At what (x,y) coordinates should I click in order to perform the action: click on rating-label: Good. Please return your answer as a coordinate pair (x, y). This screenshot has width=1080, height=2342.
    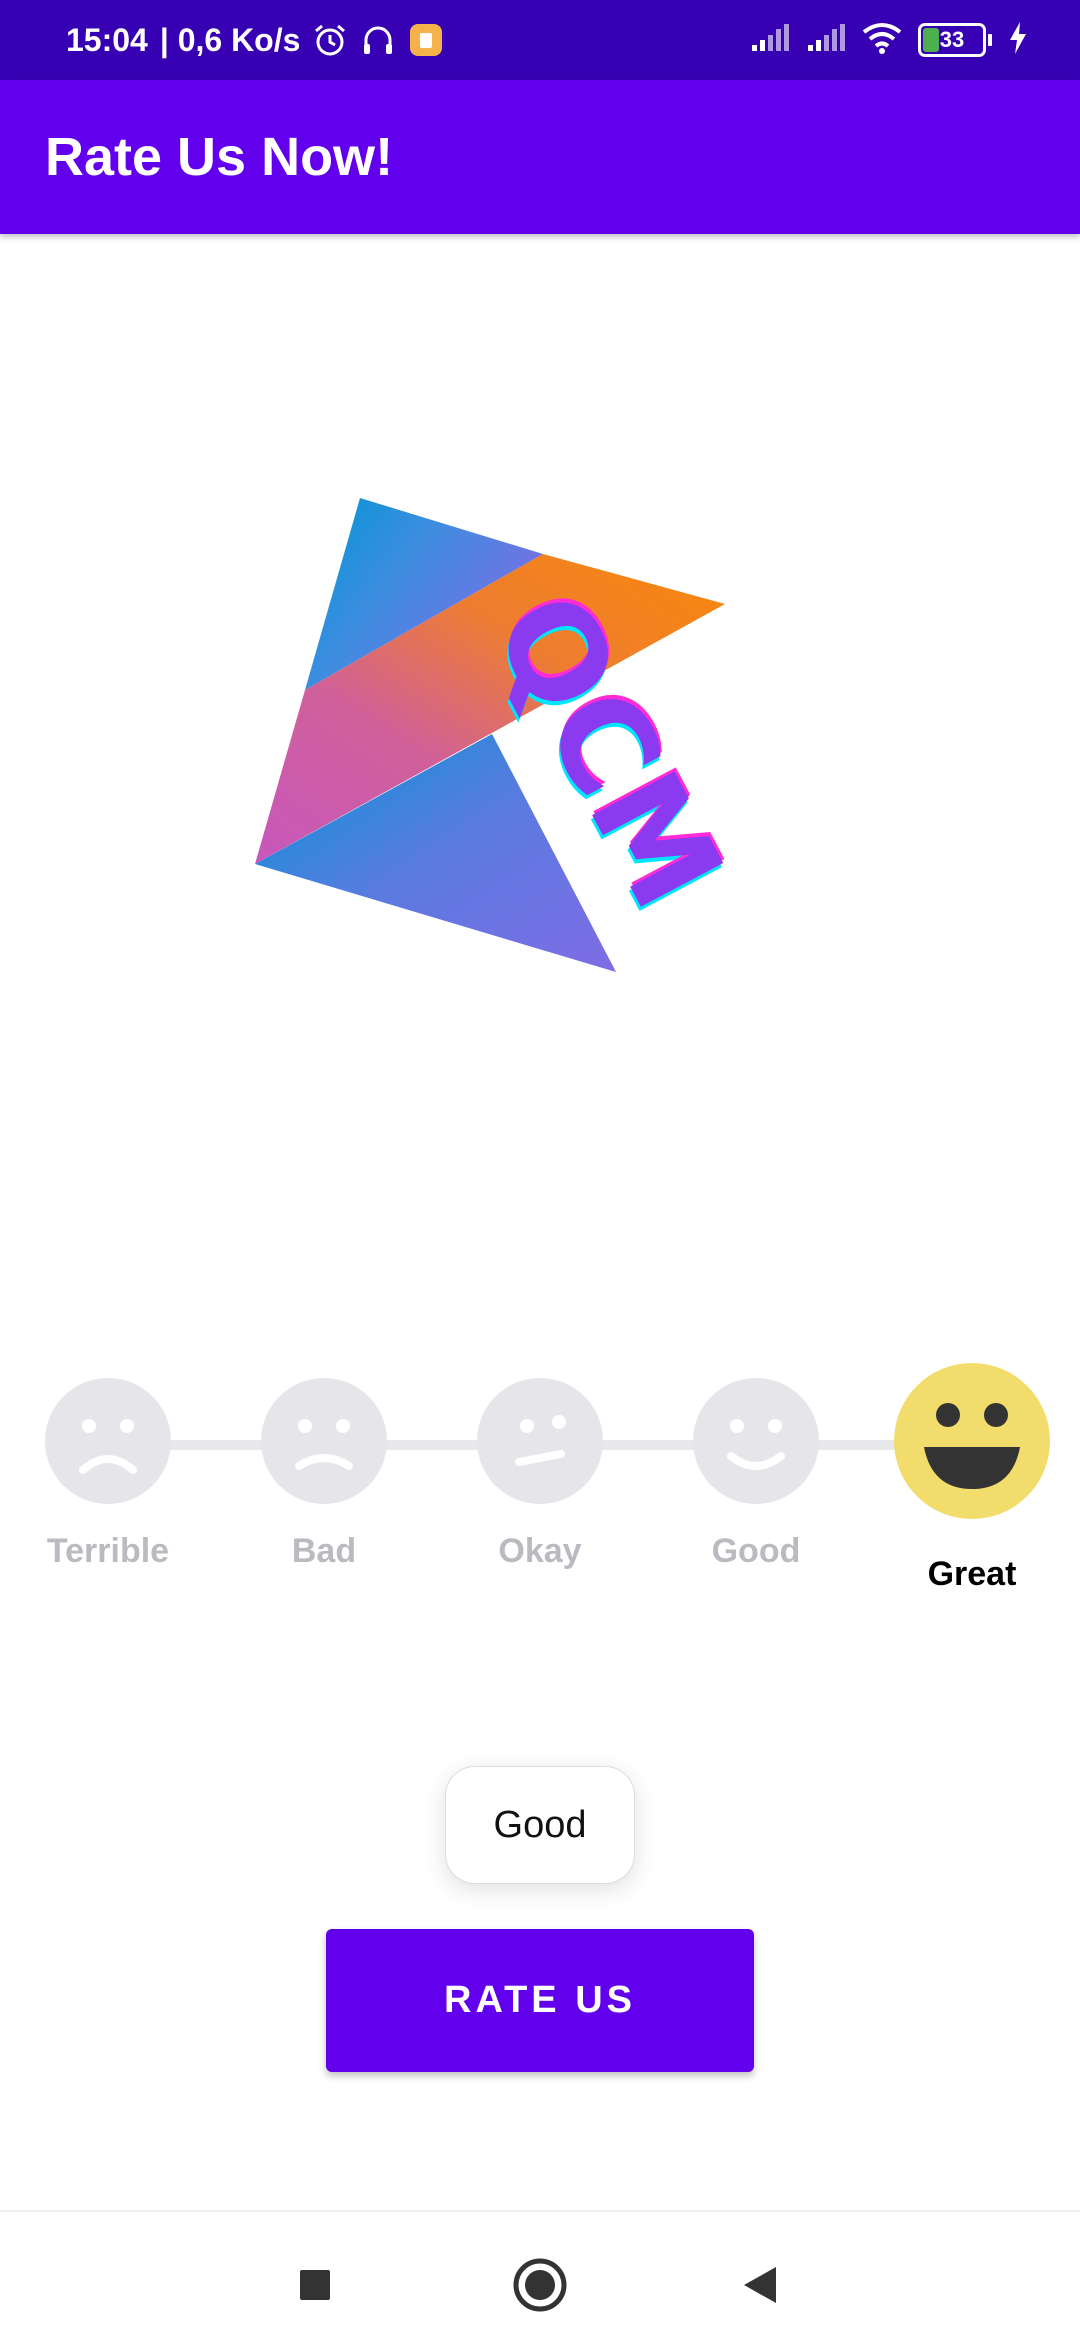
    Looking at the image, I should click on (756, 1551).